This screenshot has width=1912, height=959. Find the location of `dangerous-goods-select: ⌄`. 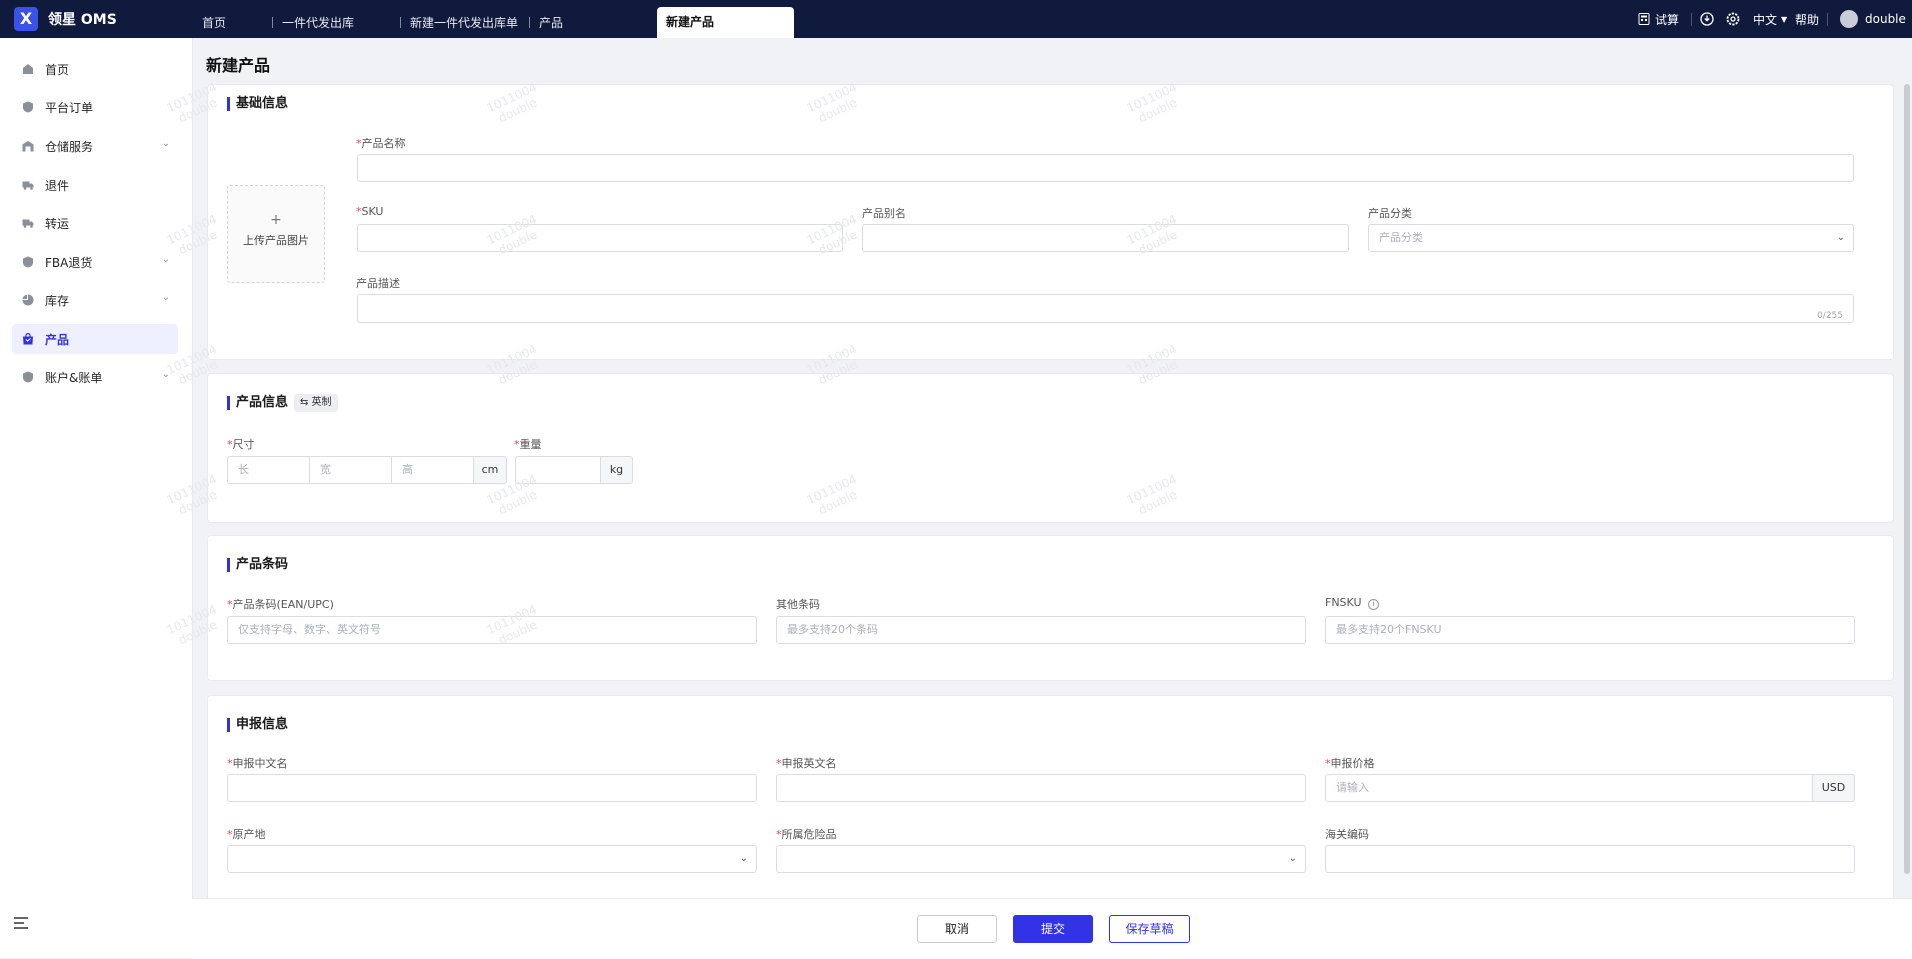

dangerous-goods-select: ⌄ is located at coordinates (1041, 859).